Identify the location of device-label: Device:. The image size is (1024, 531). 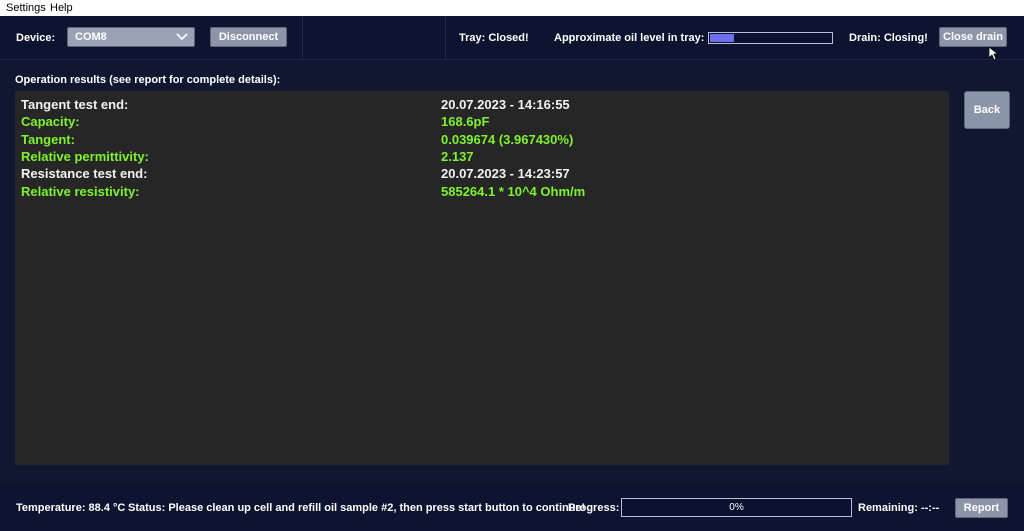
(36, 38).